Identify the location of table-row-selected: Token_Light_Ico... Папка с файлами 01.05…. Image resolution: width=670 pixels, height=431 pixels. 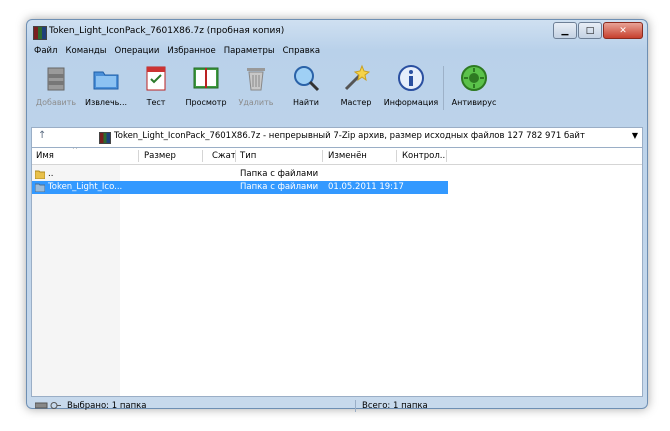
(240, 187).